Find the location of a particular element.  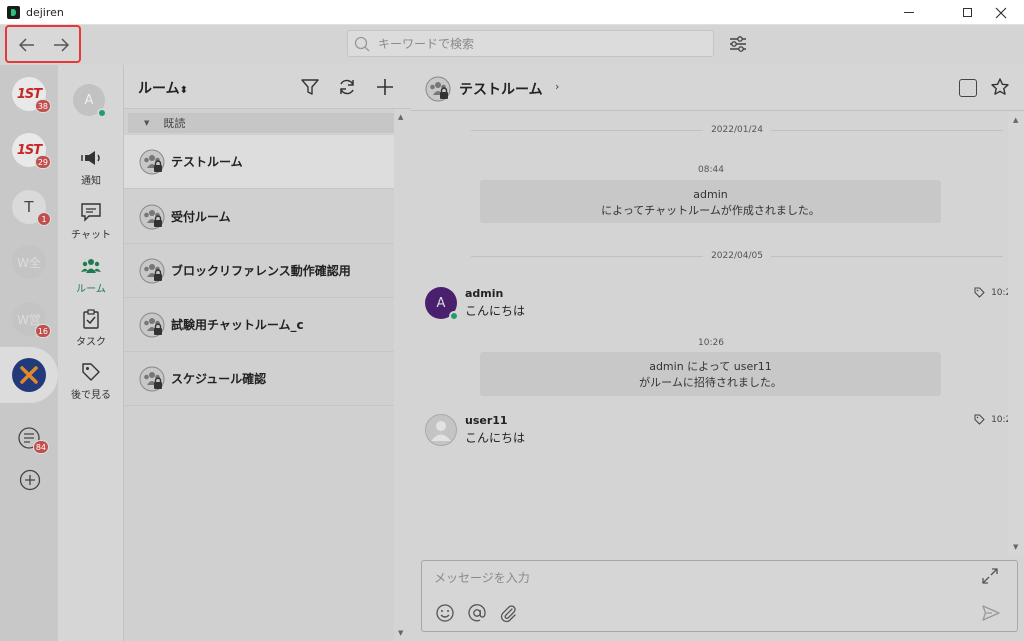

system-message-line: によってチャットルームが作成されました。 is located at coordinates (710, 210).